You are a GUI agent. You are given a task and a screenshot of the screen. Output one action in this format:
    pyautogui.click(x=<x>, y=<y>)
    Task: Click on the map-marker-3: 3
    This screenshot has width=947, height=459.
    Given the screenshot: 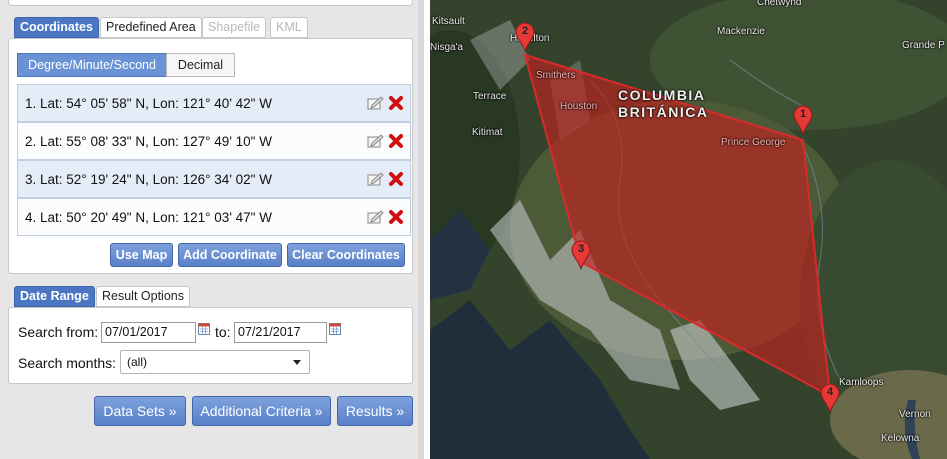 What is the action you would take?
    pyautogui.click(x=581, y=255)
    